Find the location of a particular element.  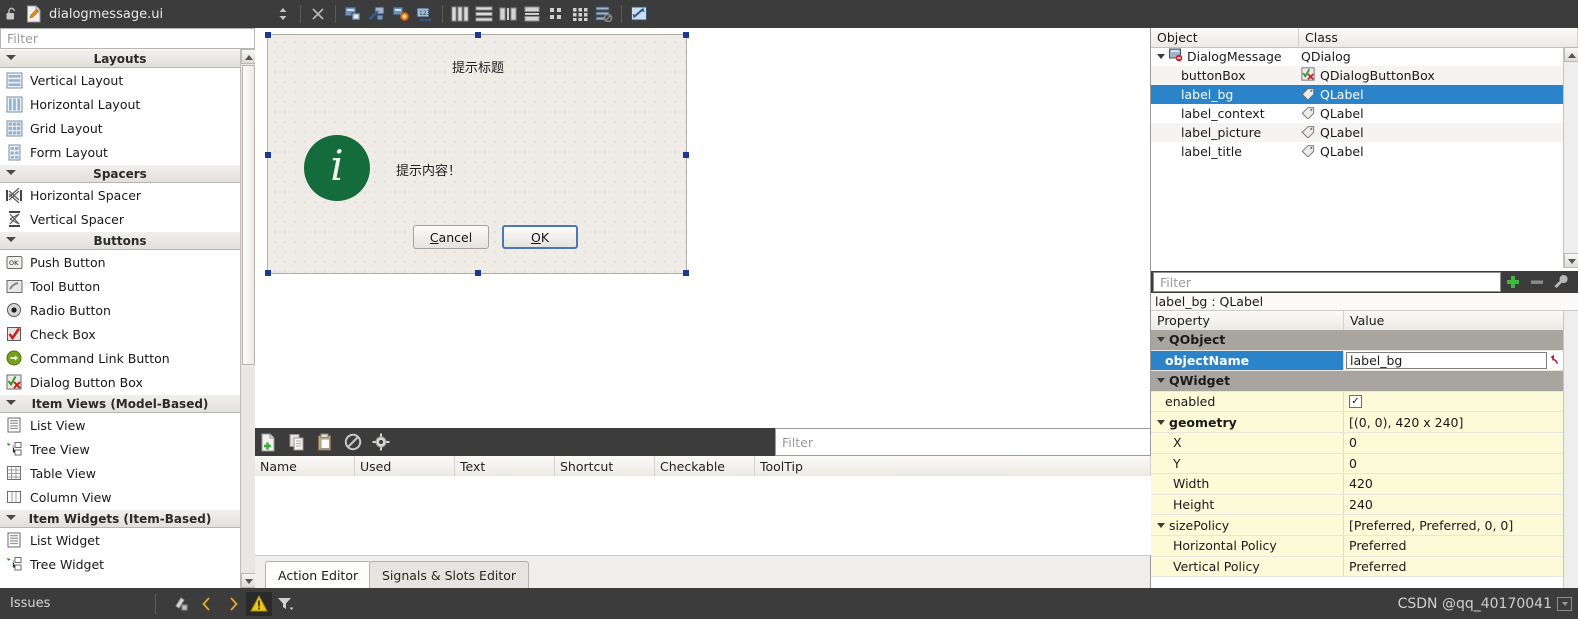

ok-button: OK is located at coordinates (540, 237).